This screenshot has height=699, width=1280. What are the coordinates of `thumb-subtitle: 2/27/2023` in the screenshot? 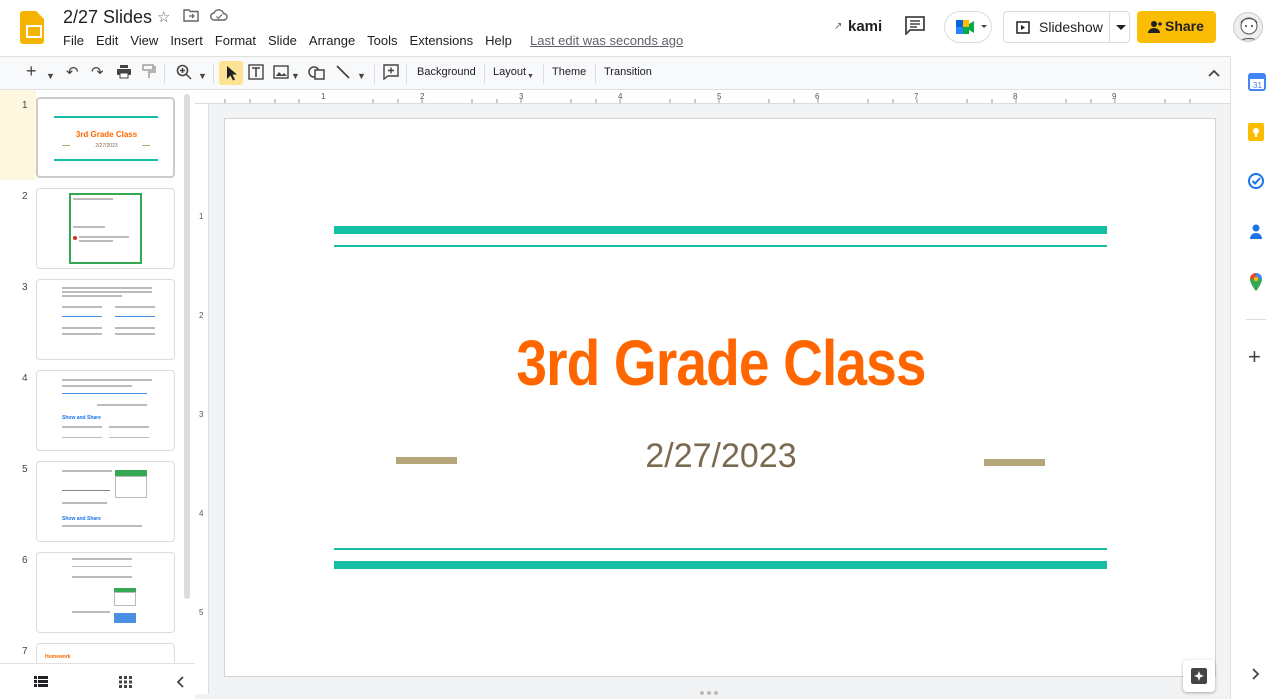 It's located at (106, 146).